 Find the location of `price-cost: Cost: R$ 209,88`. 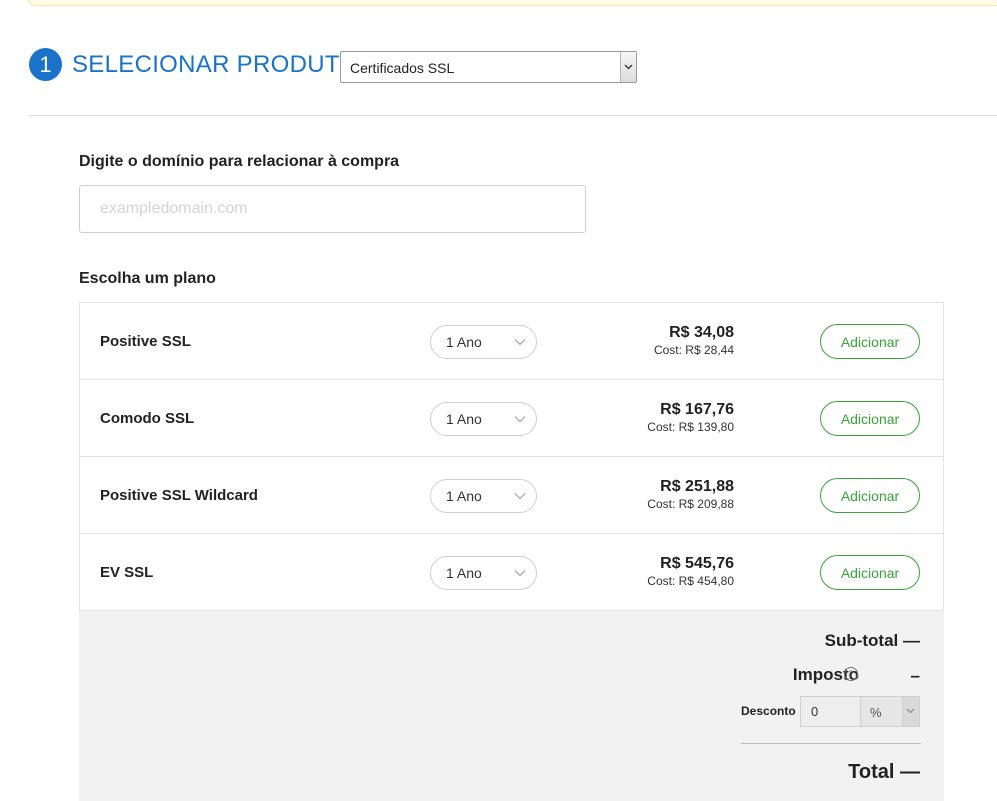

price-cost: Cost: R$ 209,88 is located at coordinates (690, 504).